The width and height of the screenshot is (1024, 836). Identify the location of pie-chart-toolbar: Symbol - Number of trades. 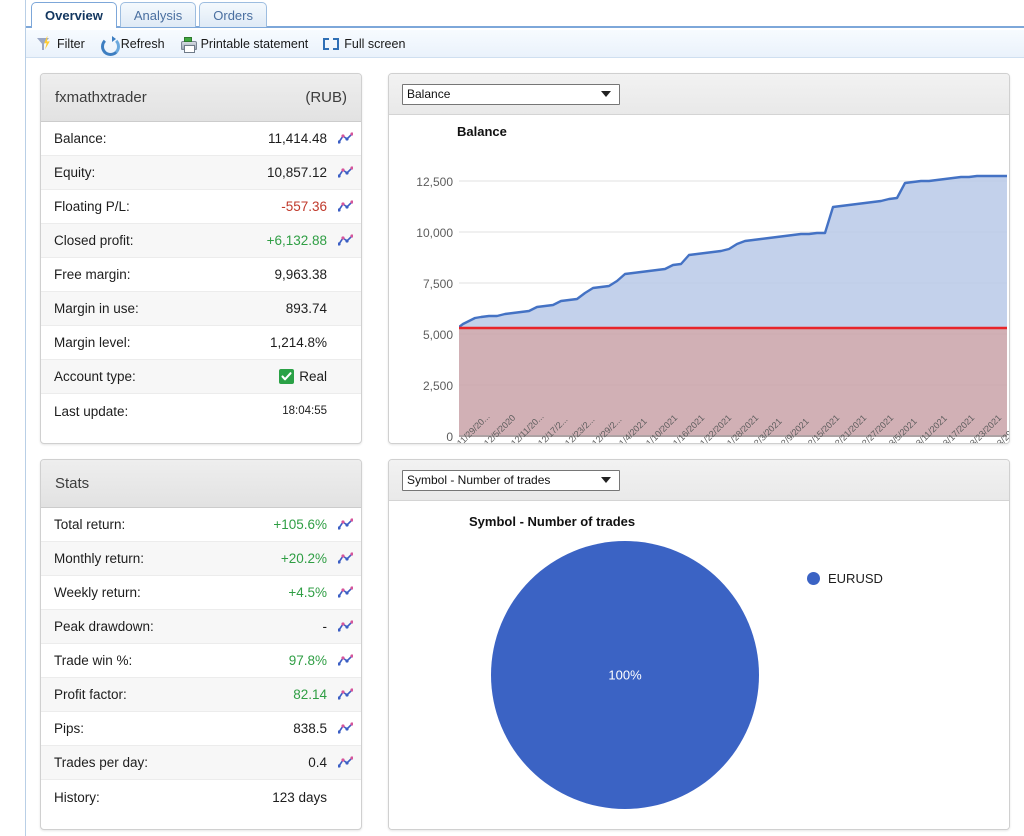
(699, 480).